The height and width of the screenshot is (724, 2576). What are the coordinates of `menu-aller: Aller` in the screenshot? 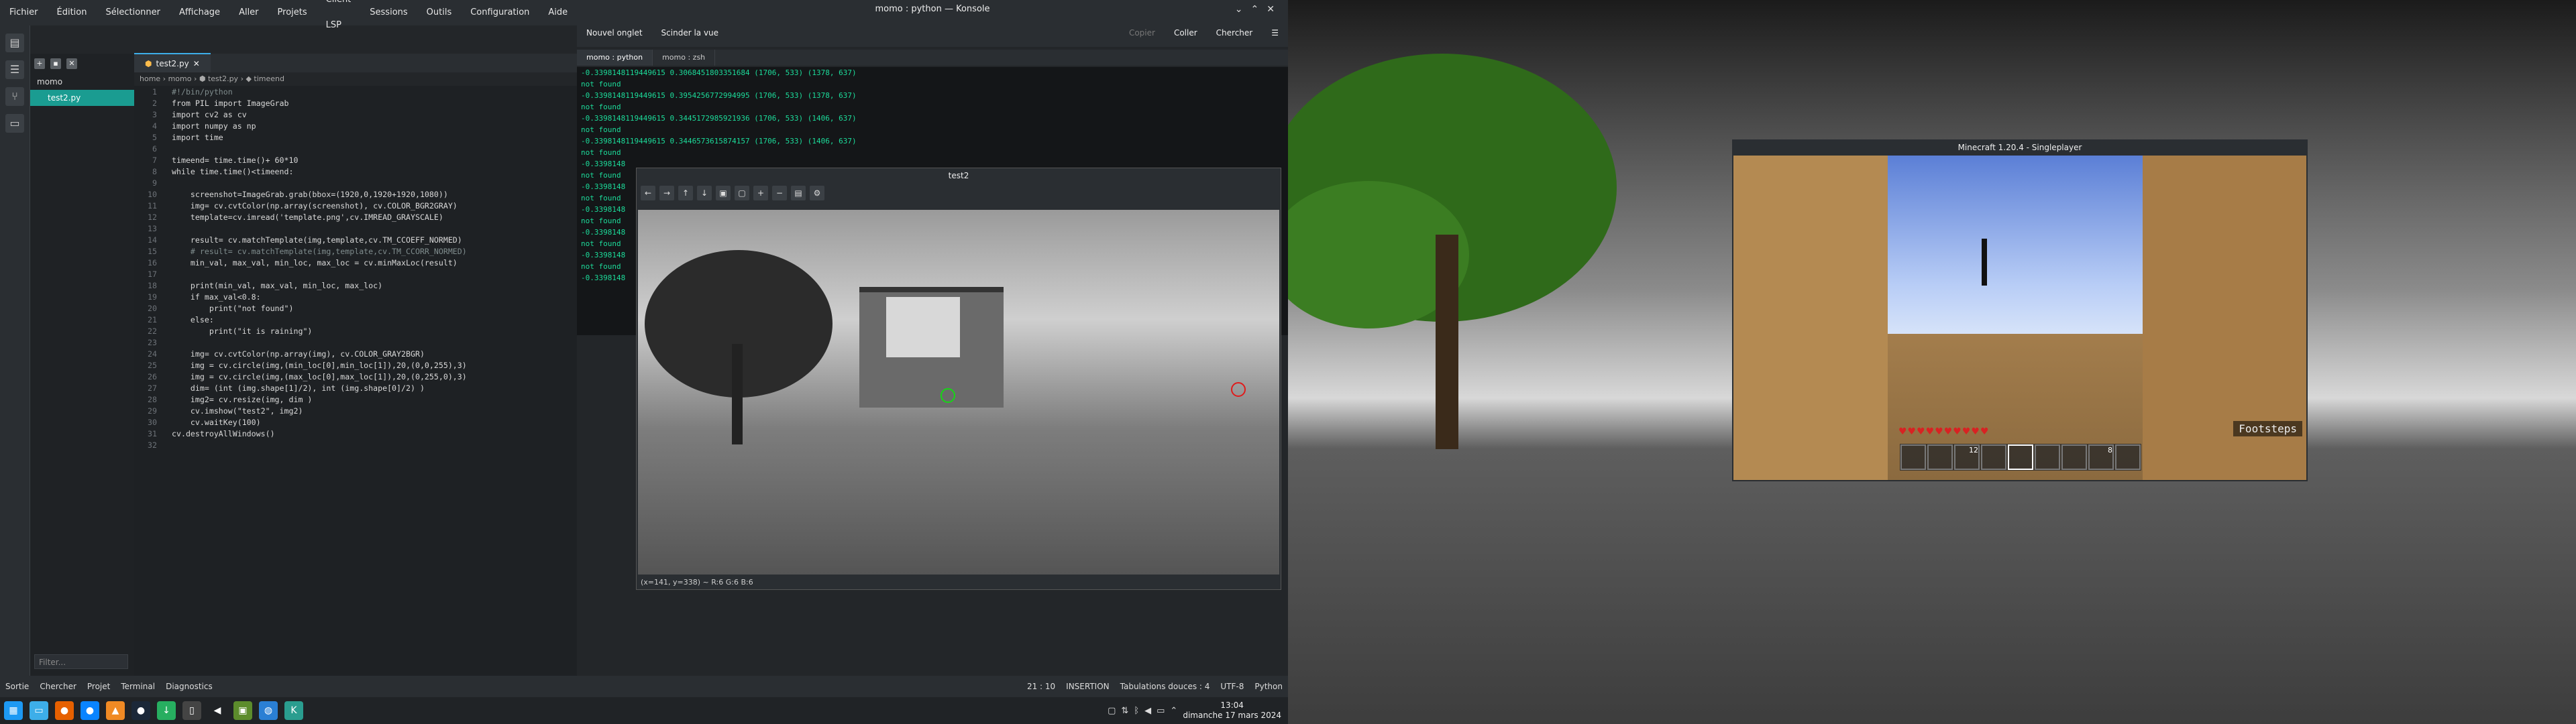 It's located at (248, 13).